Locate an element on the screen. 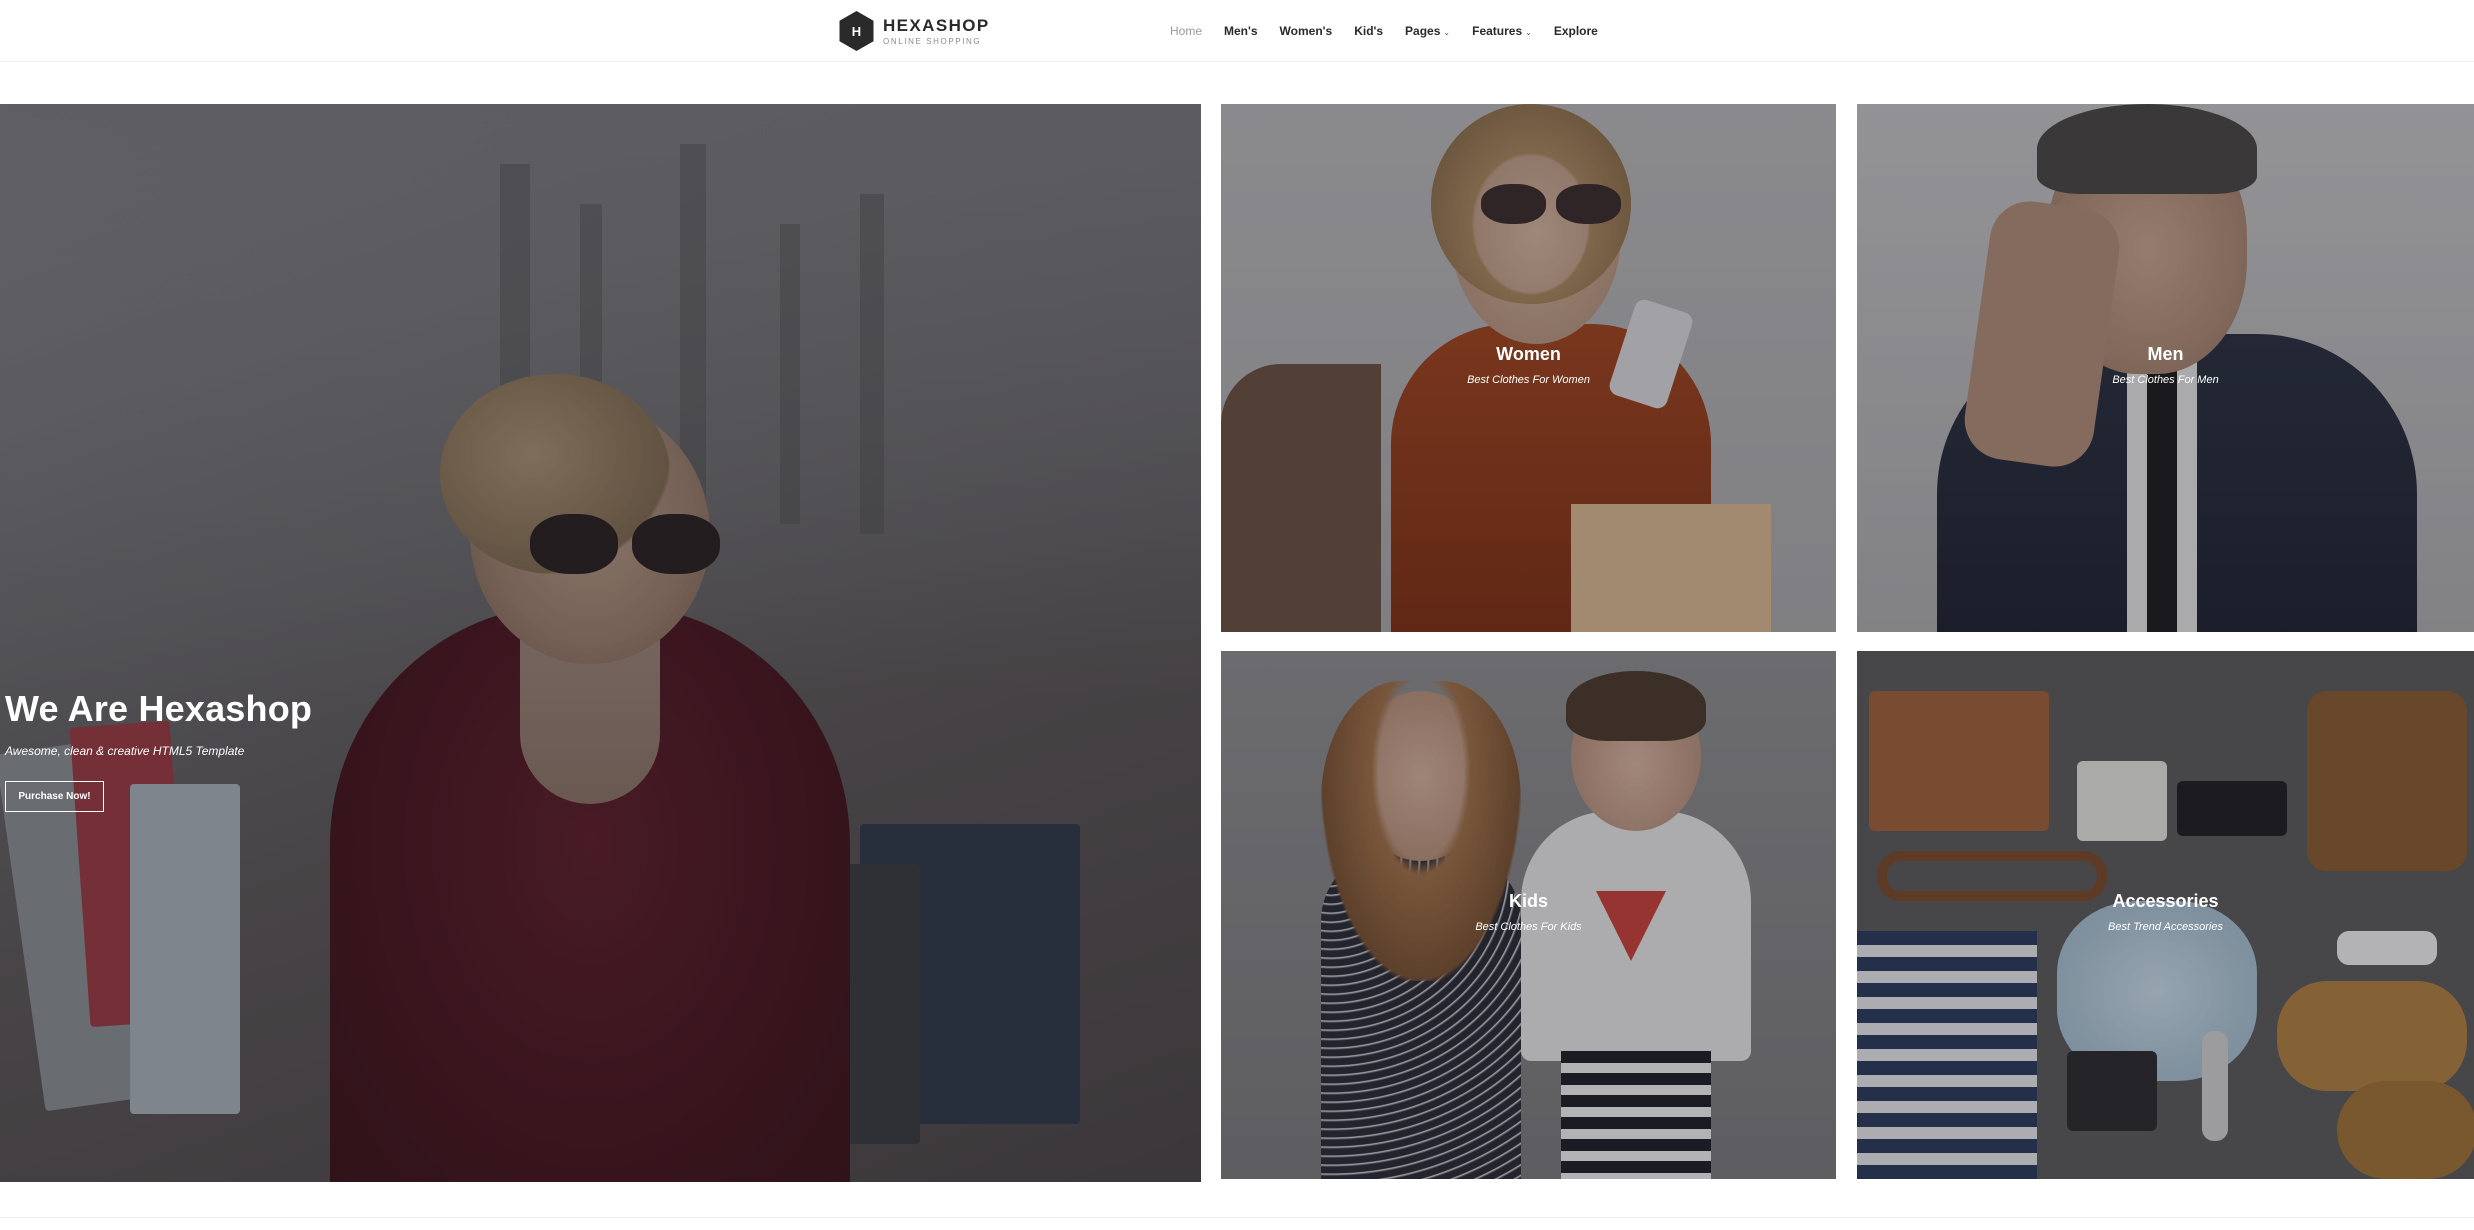 The height and width of the screenshot is (1230, 2474). boy-hair is located at coordinates (1636, 706).